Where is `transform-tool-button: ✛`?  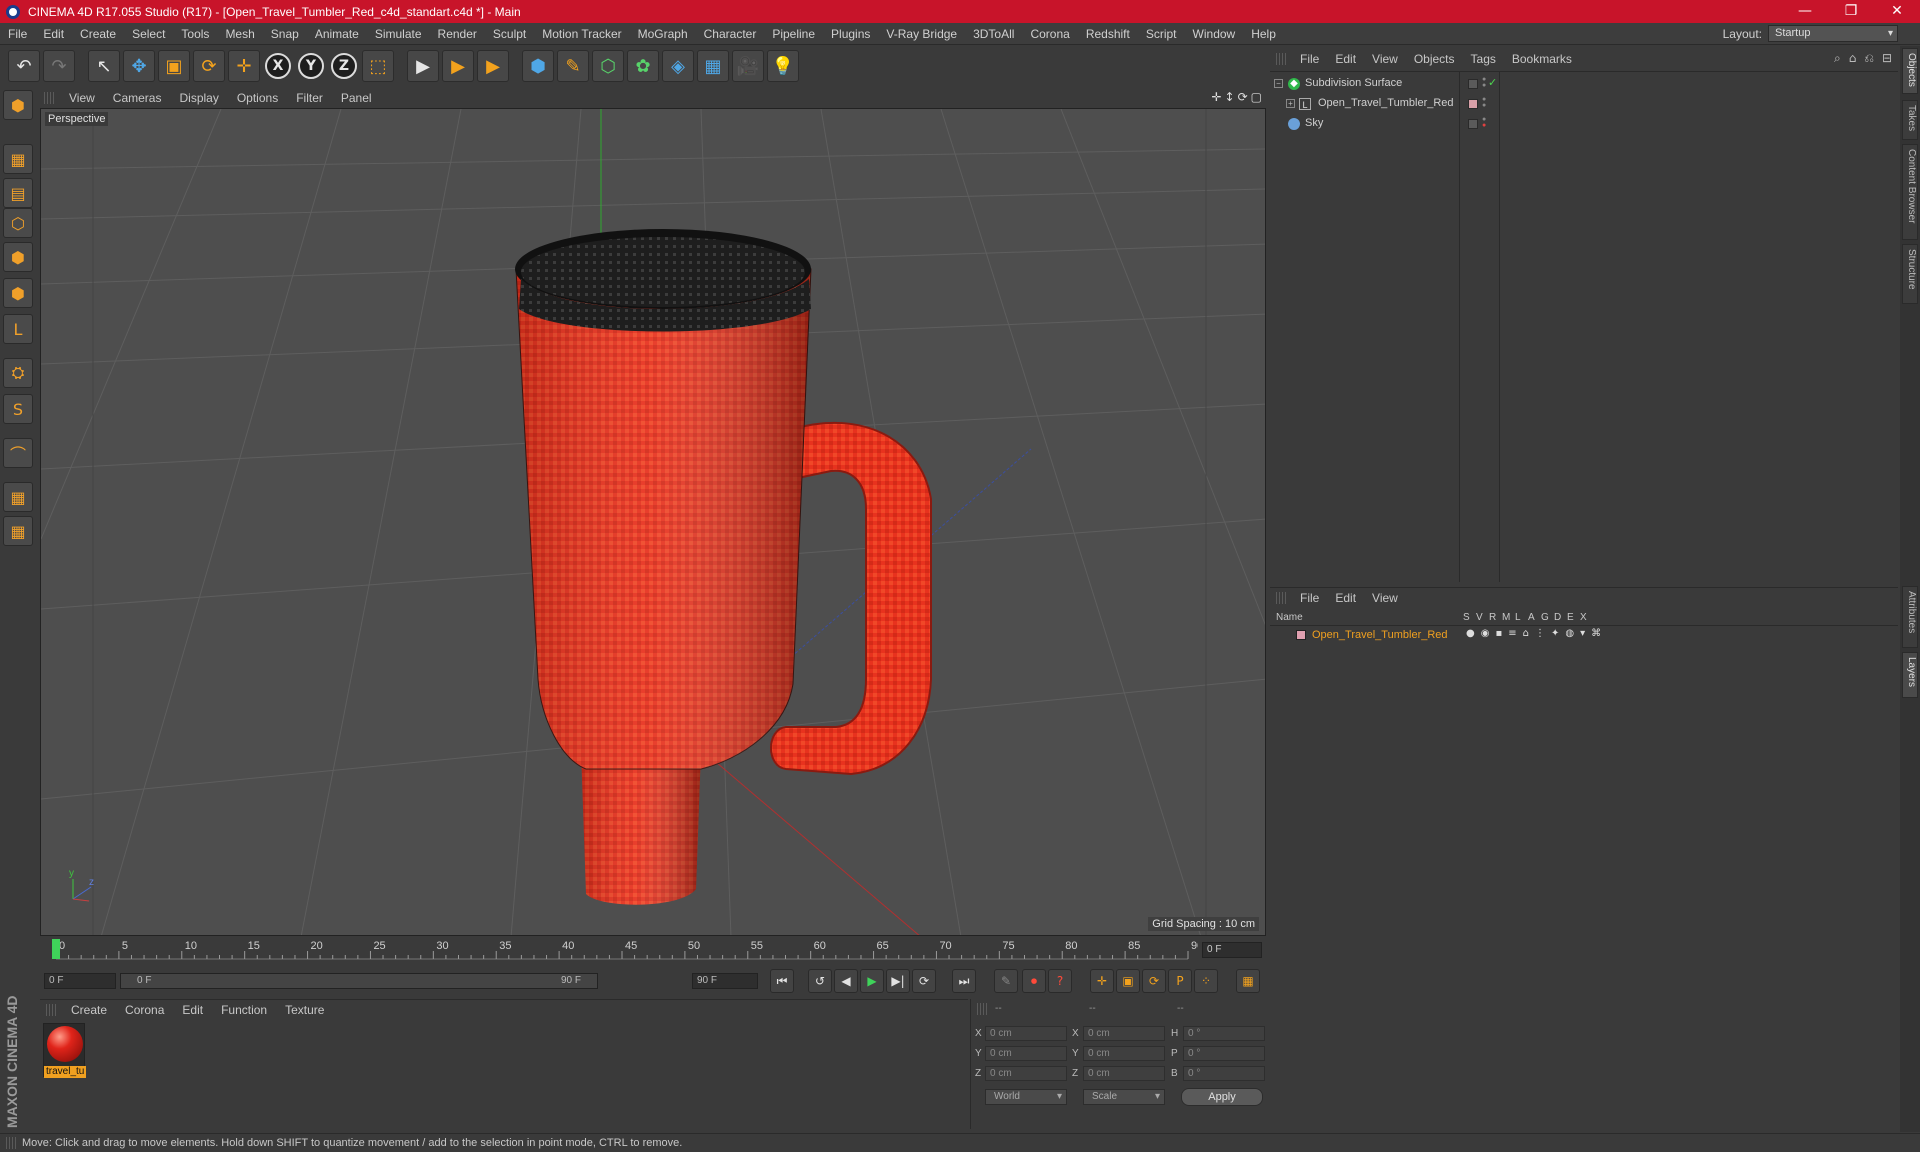
transform-tool-button: ✛ is located at coordinates (244, 66).